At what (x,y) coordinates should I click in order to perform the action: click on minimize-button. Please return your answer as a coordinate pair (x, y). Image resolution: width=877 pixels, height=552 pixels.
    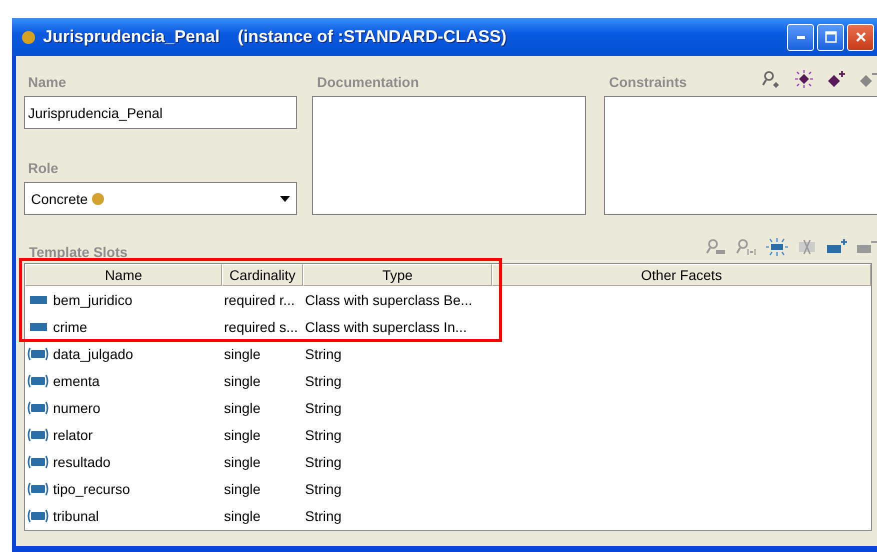
    Looking at the image, I should click on (800, 37).